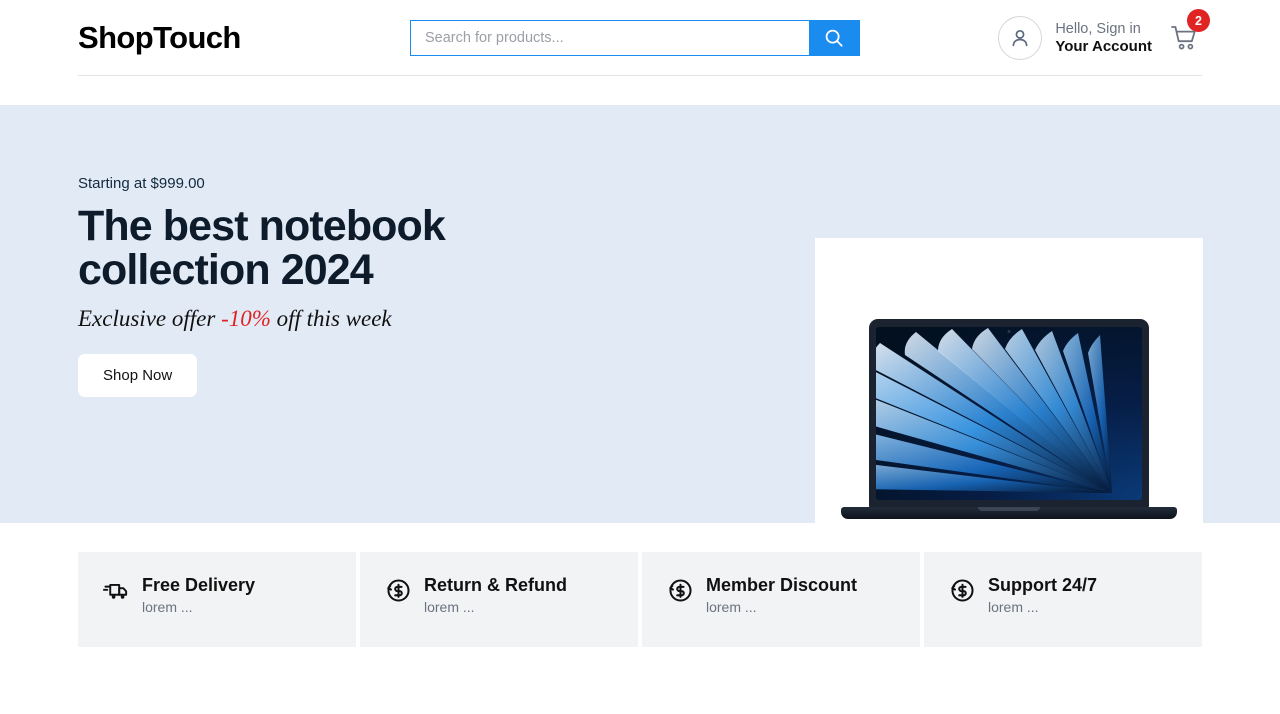 Image resolution: width=1280 pixels, height=714 pixels. I want to click on cart-button: 2, so click(1189, 32).